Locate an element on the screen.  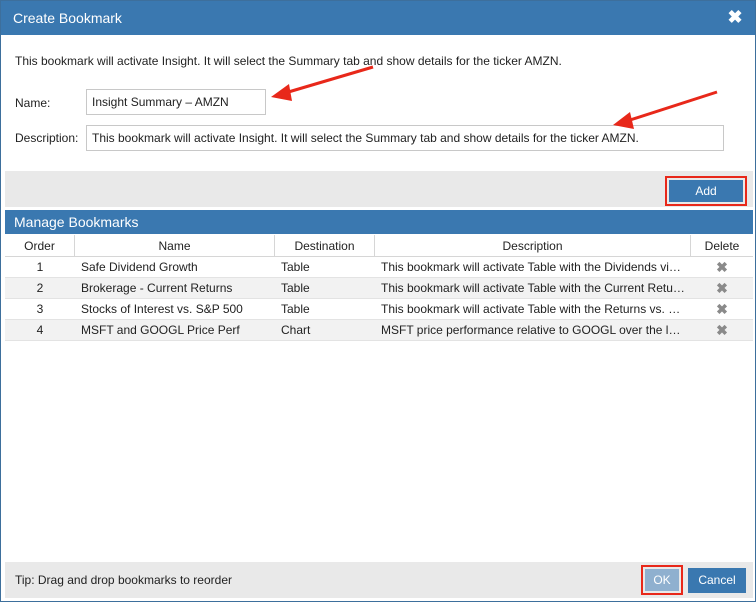
ok-button: OK is located at coordinates (662, 580).